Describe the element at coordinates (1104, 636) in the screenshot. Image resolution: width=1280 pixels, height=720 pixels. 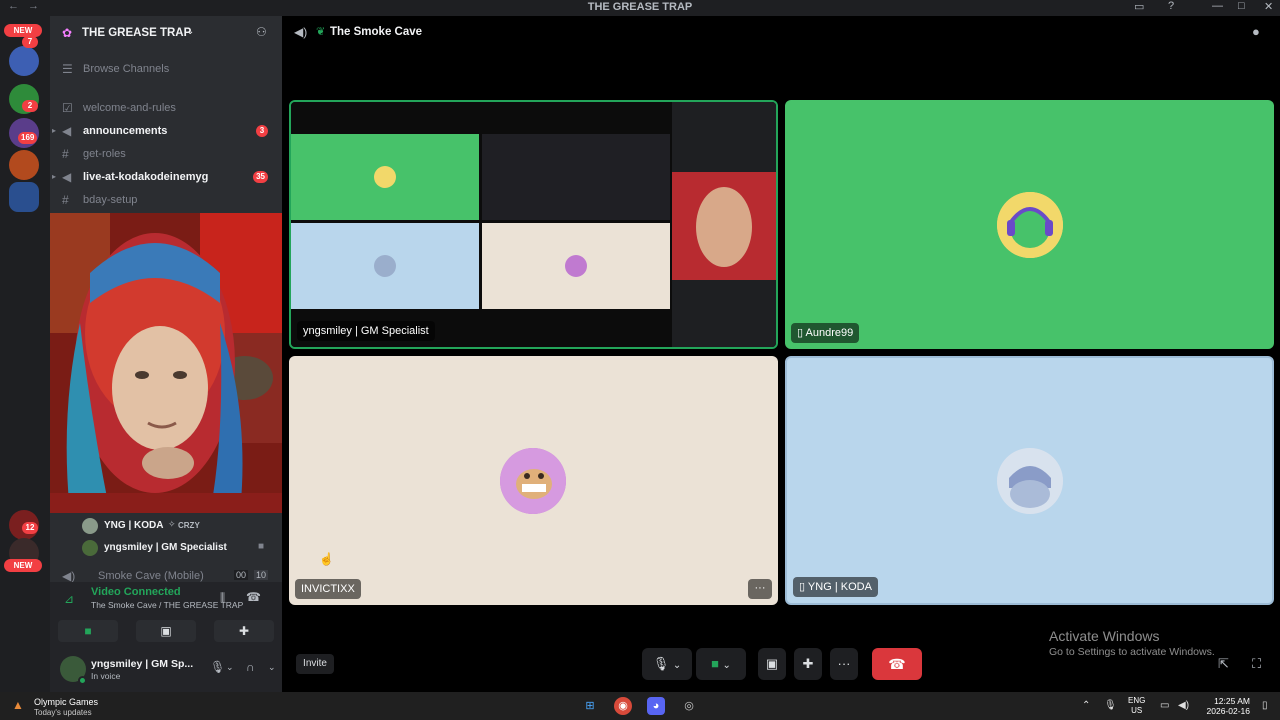
I see `watermark-title: Activate Windows` at that location.